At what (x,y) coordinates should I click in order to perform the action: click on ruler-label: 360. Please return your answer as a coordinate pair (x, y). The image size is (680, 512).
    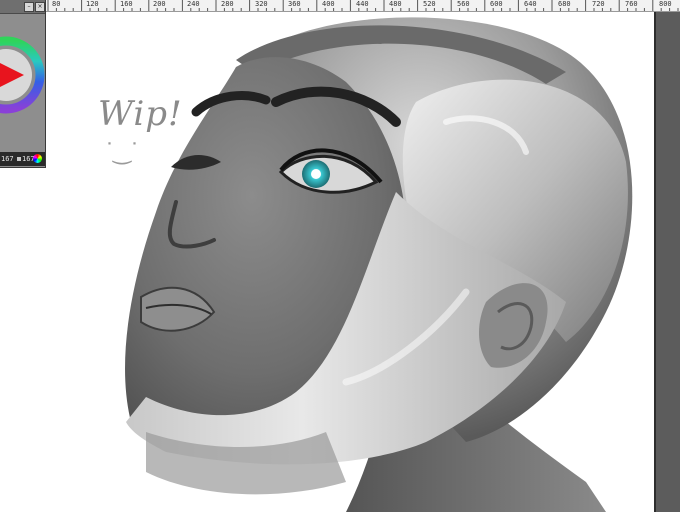
    Looking at the image, I should click on (294, 4).